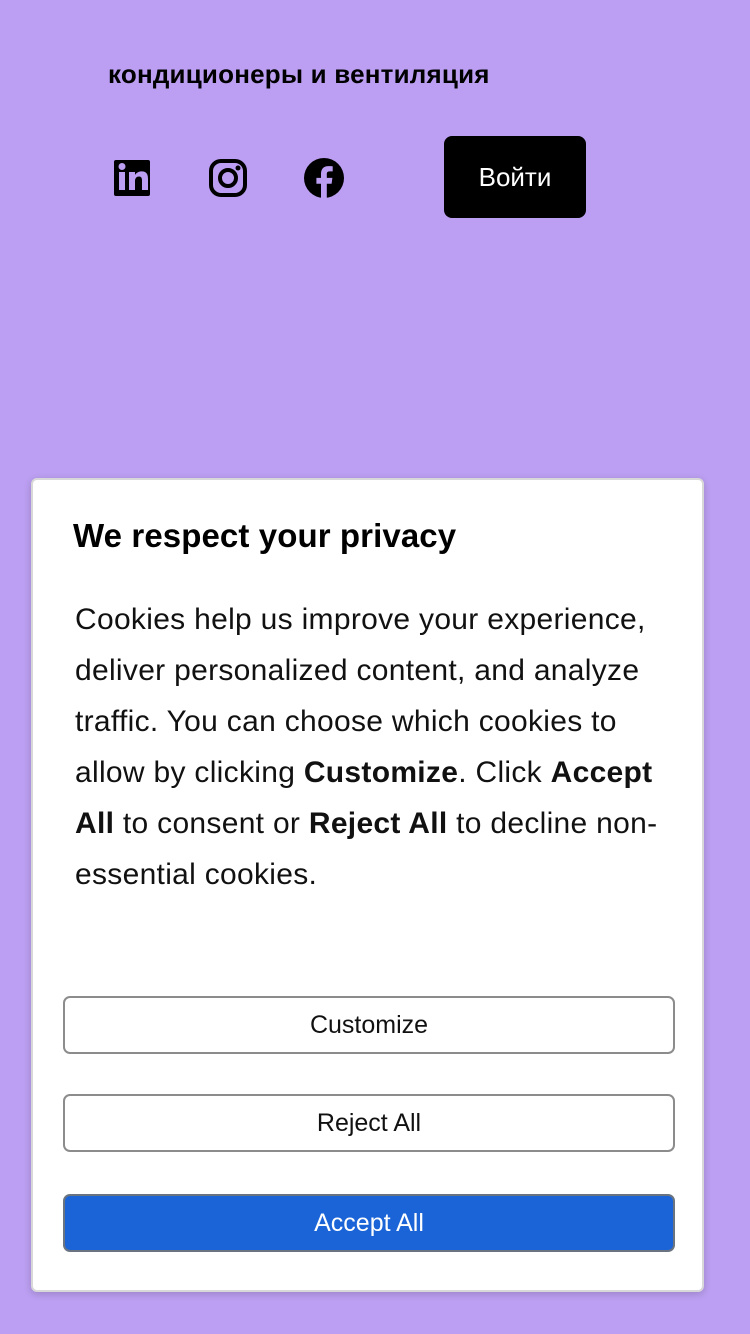  I want to click on instagram-icon, so click(228, 178).